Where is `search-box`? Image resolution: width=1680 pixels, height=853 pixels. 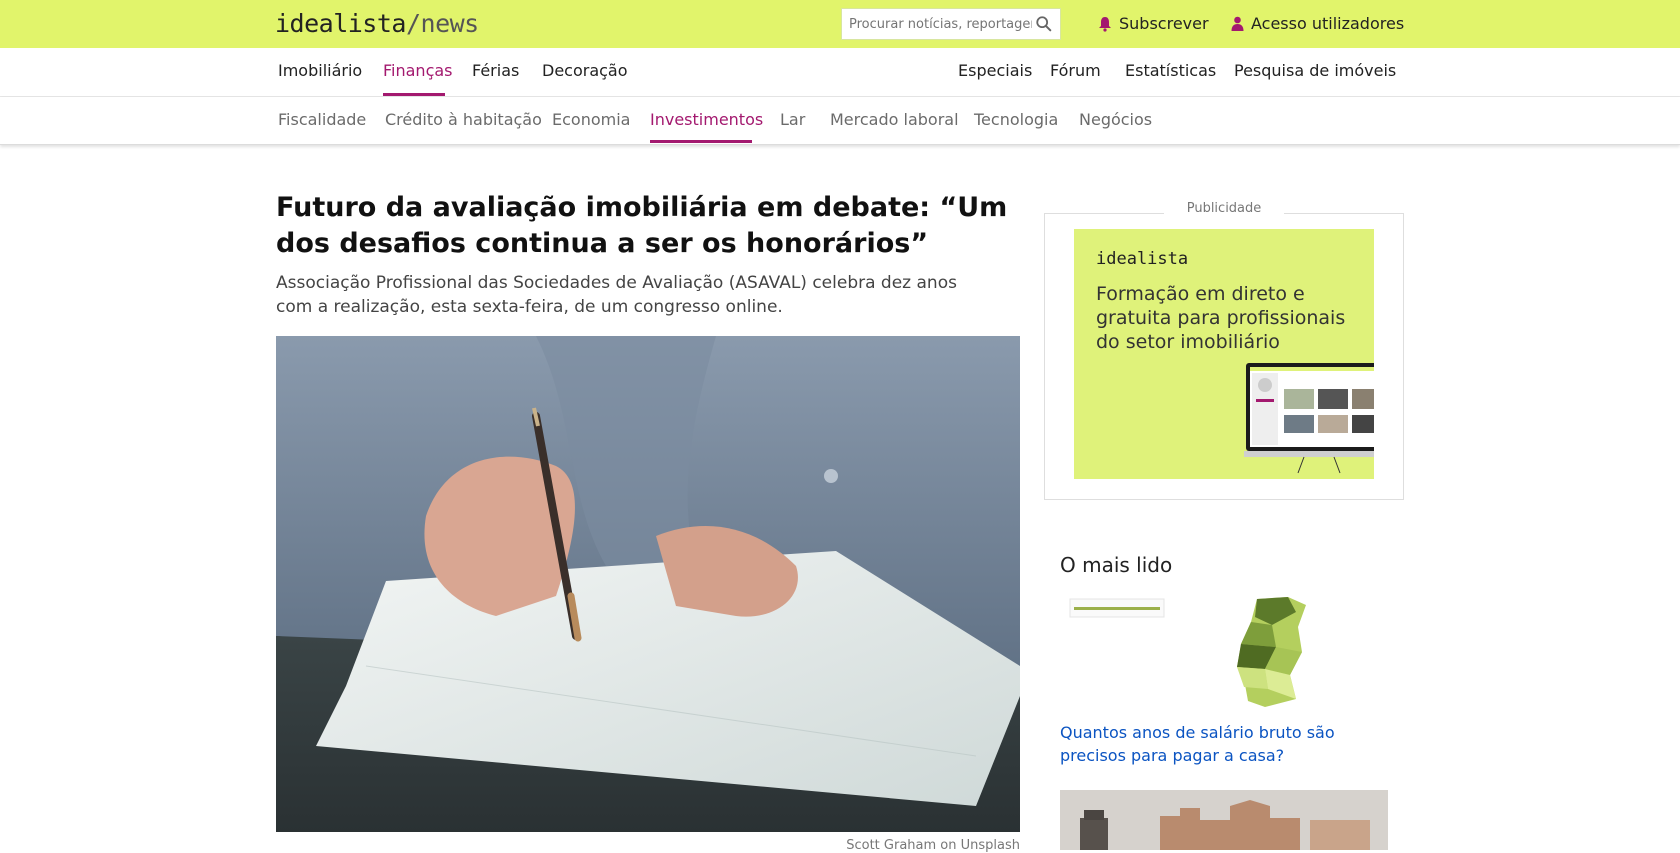 search-box is located at coordinates (951, 24).